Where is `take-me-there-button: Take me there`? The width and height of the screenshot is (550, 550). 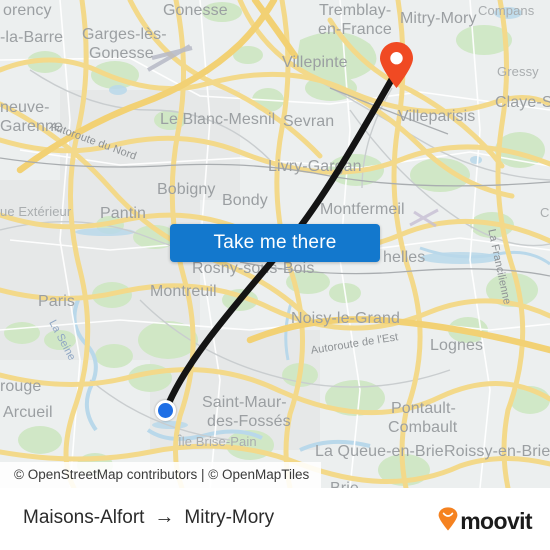
take-me-there-button: Take me there is located at coordinates (275, 243).